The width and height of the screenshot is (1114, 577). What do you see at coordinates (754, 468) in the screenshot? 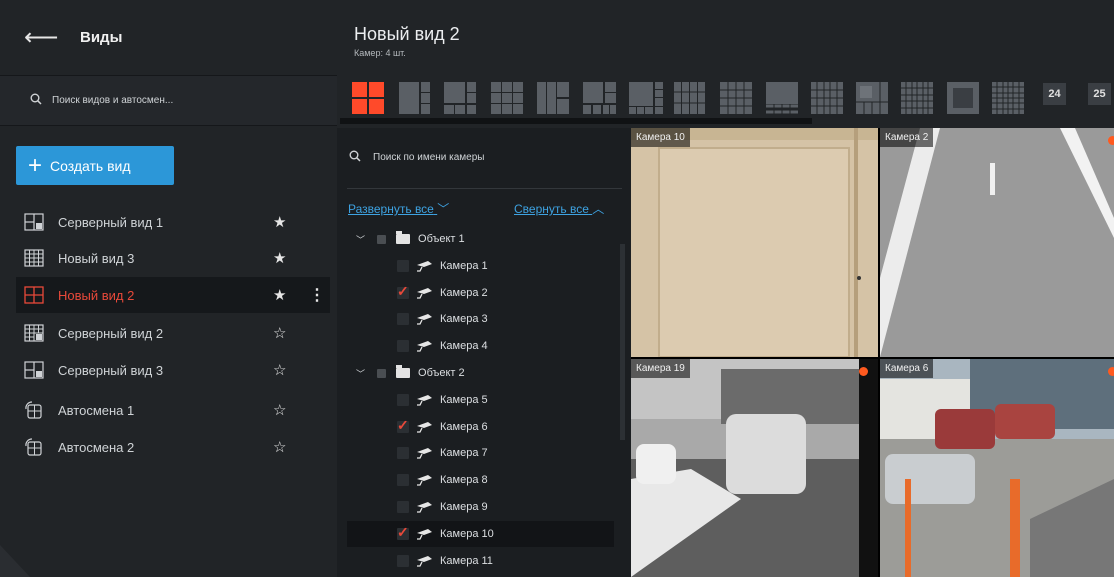
I see `video-tile-camera-19: Камера 19` at bounding box center [754, 468].